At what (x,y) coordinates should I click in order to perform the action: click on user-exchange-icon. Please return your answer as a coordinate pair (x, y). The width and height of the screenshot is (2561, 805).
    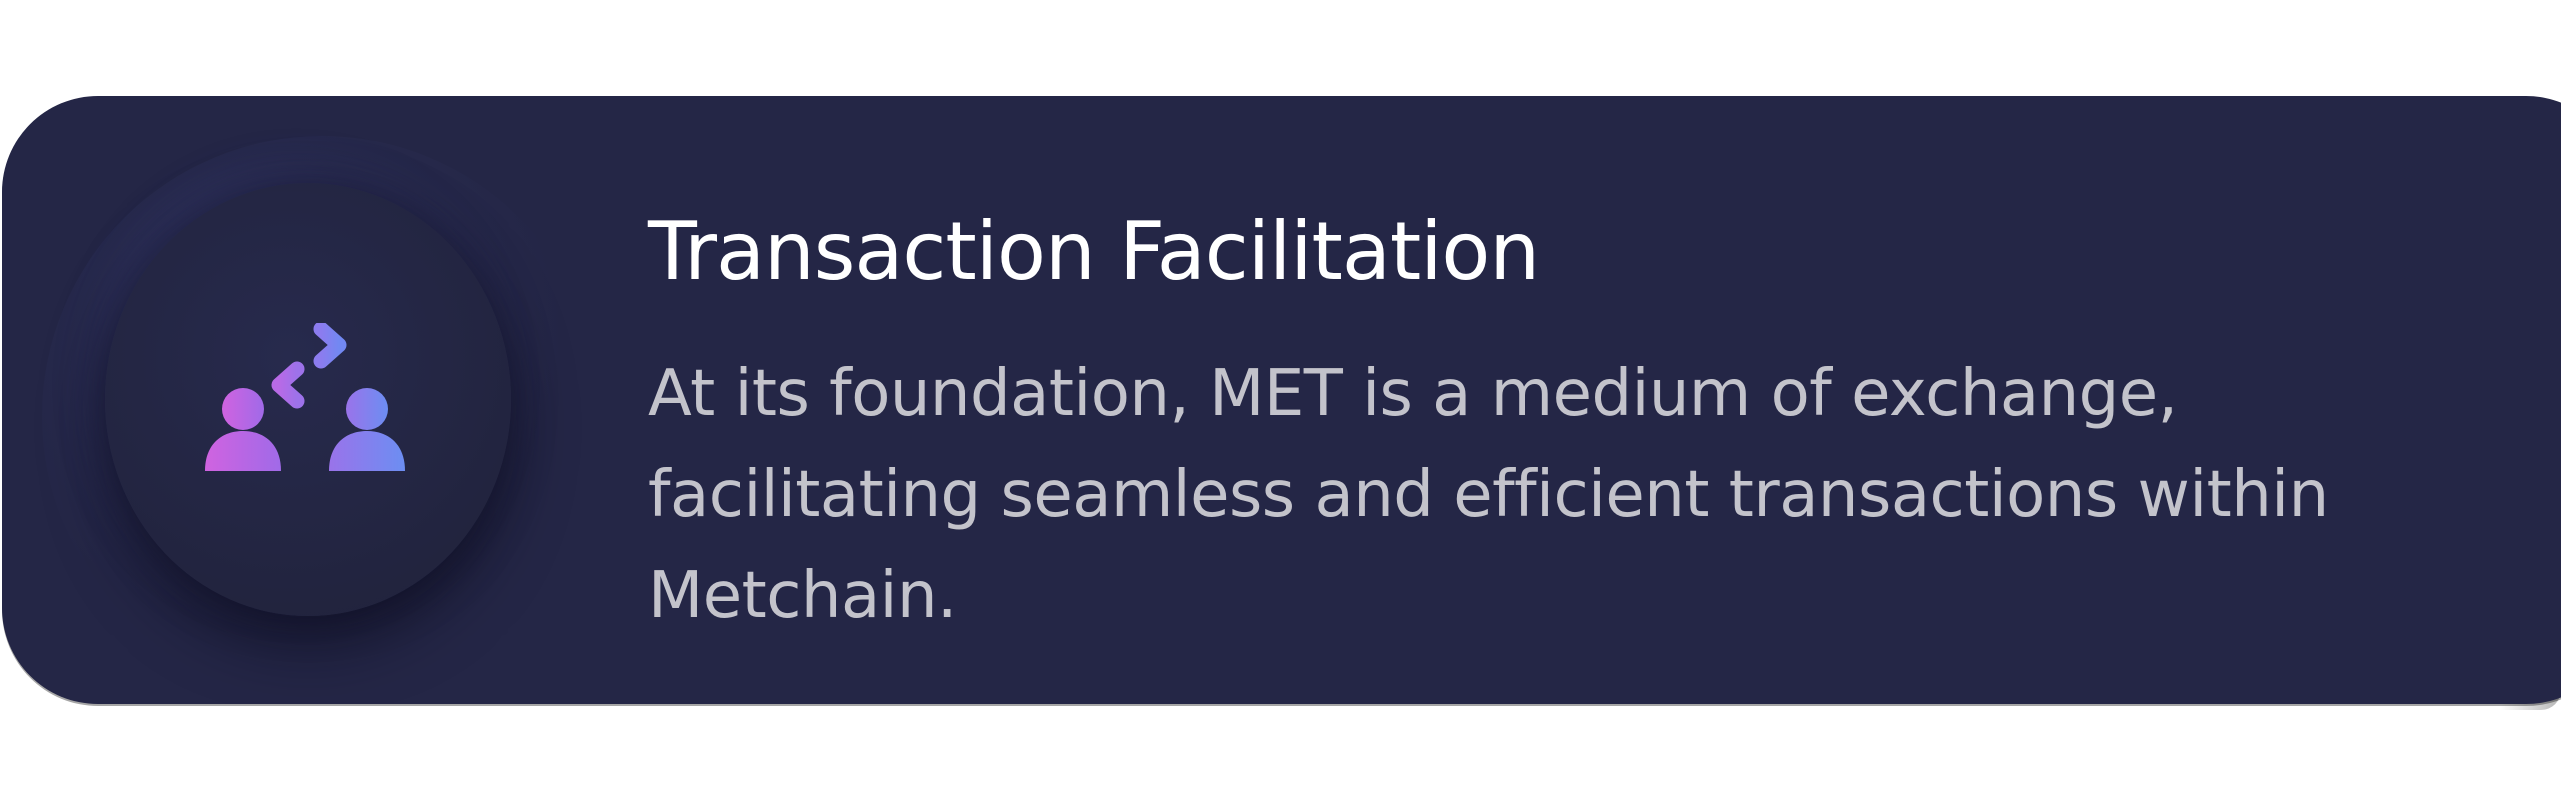
    Looking at the image, I should click on (305, 397).